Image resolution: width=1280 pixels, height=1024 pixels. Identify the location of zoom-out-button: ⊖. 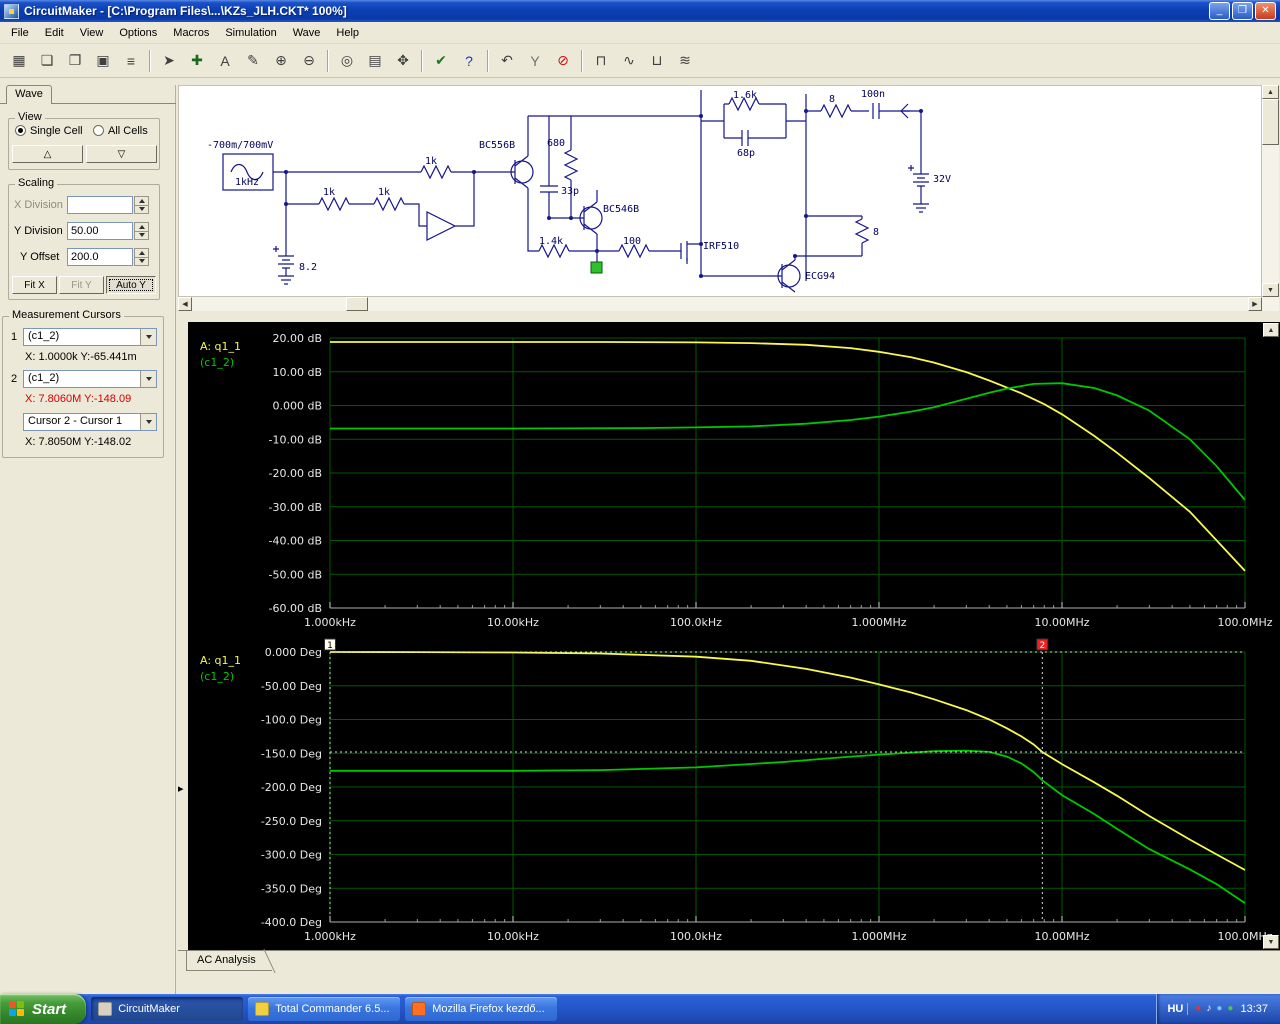
(309, 60).